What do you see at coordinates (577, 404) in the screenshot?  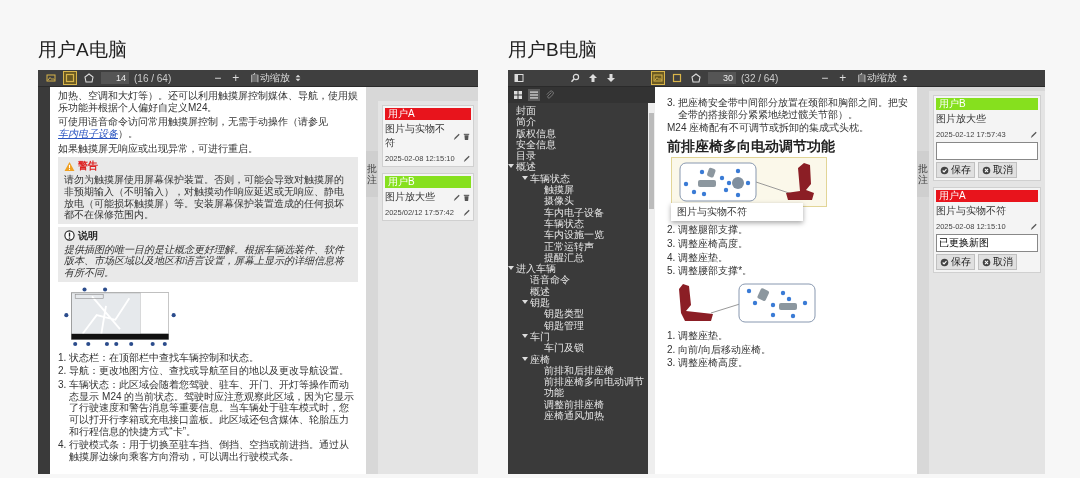 I see `outline-item: 调整前排座椅` at bounding box center [577, 404].